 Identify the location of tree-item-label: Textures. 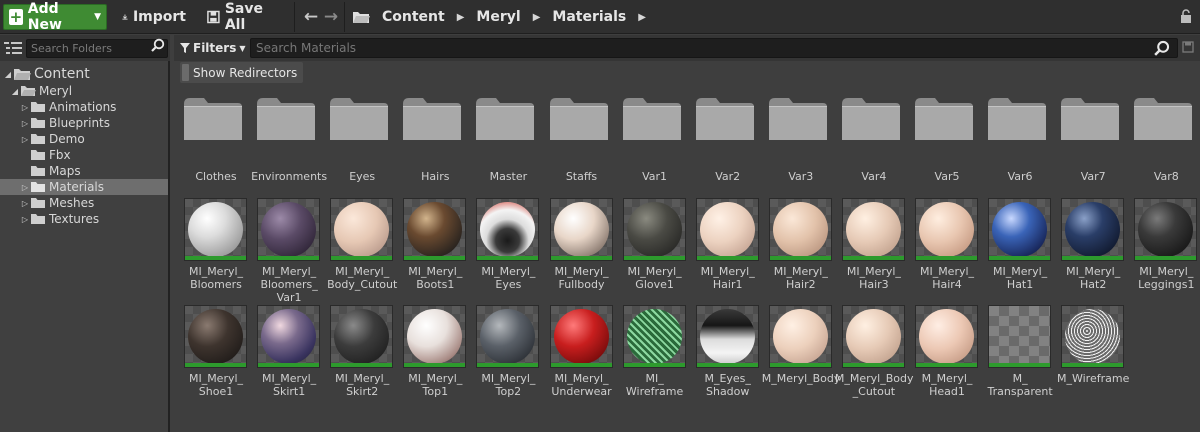
(74, 219).